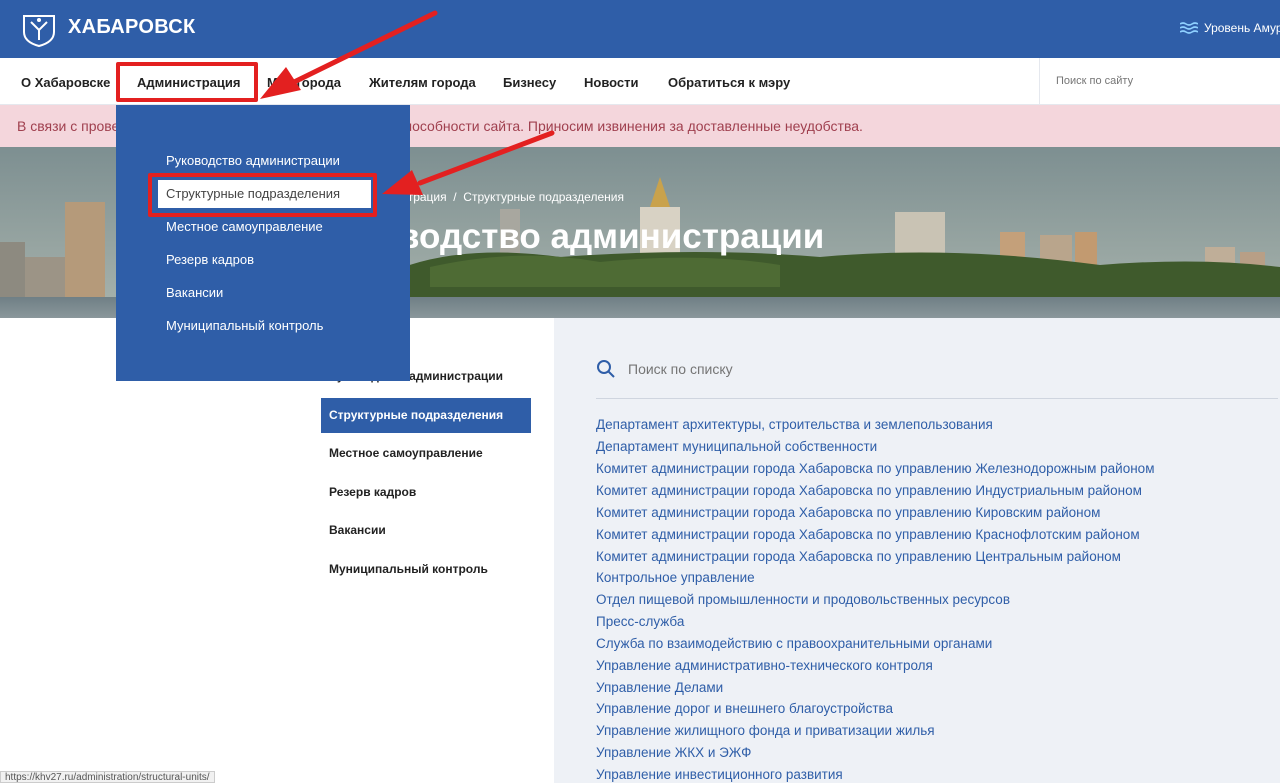 This screenshot has height=783, width=1280. What do you see at coordinates (1242, 28) in the screenshot?
I see `amur-level-label: Уровень Амура` at bounding box center [1242, 28].